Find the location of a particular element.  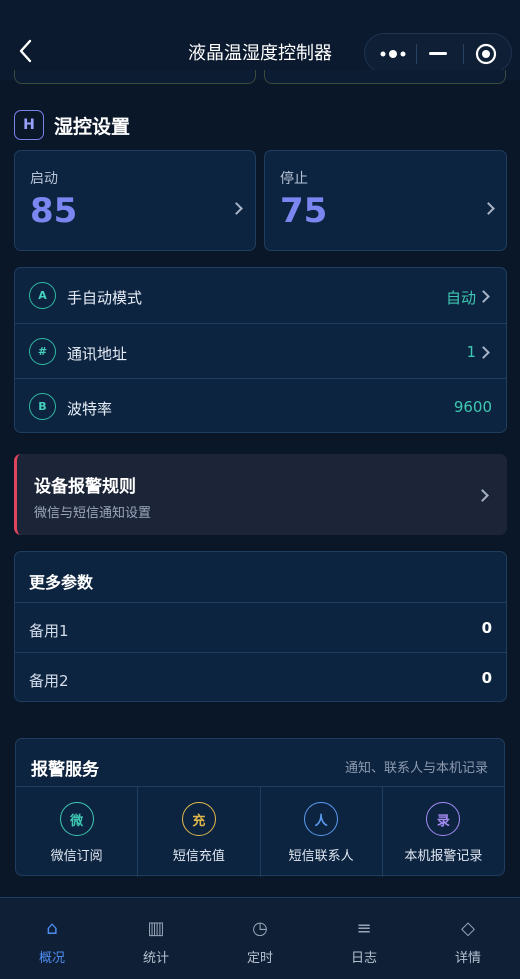

bottom-tab-bar: ⌂ 概况 ▥ 统计 ◷ 定时 ≡ 日志 ◇ 详情 is located at coordinates (260, 938).